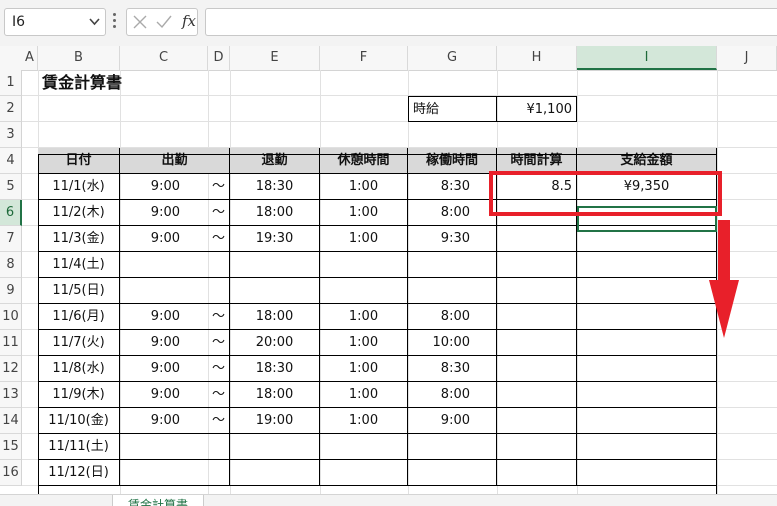  I want to click on column-header-e: E, so click(275, 58).